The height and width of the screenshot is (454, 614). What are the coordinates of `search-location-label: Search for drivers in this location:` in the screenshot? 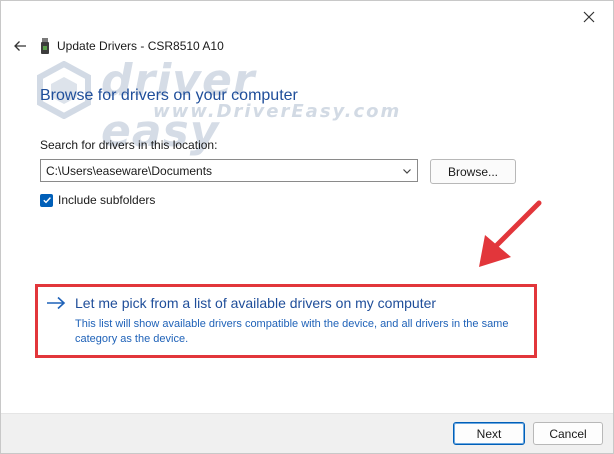 It's located at (129, 145).